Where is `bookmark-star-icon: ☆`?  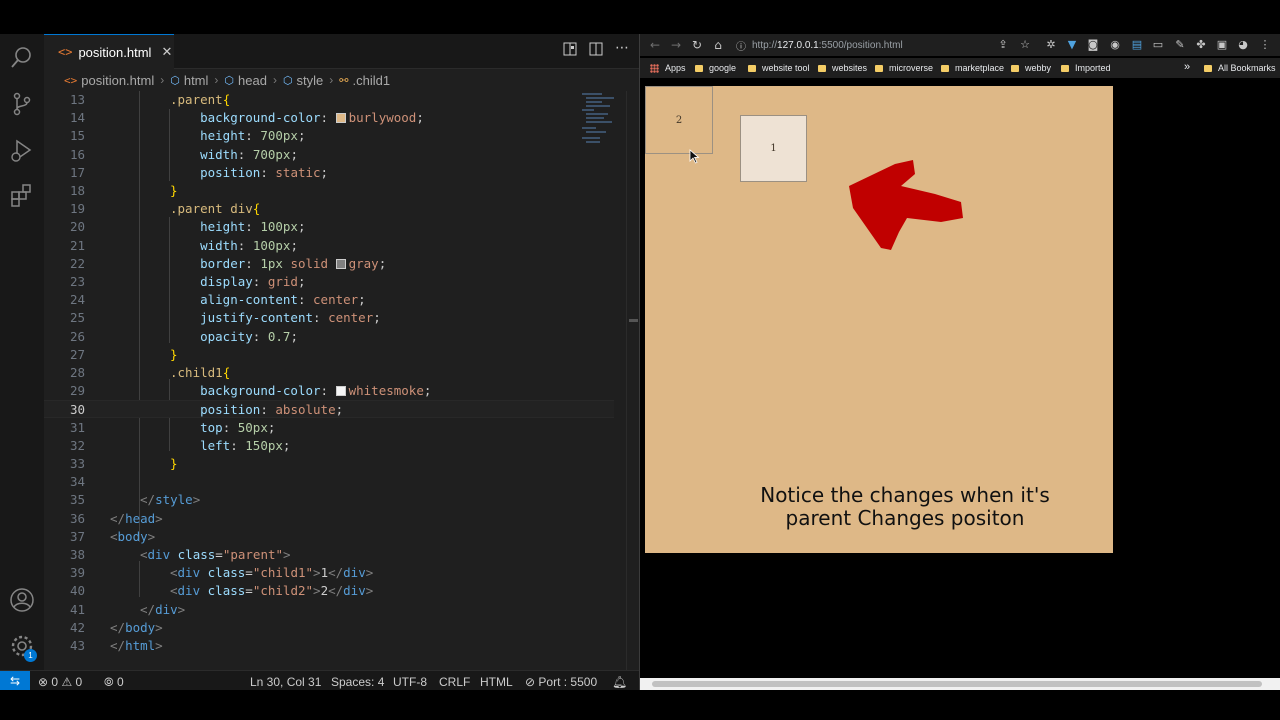
bookmark-star-icon: ☆ is located at coordinates (1025, 45).